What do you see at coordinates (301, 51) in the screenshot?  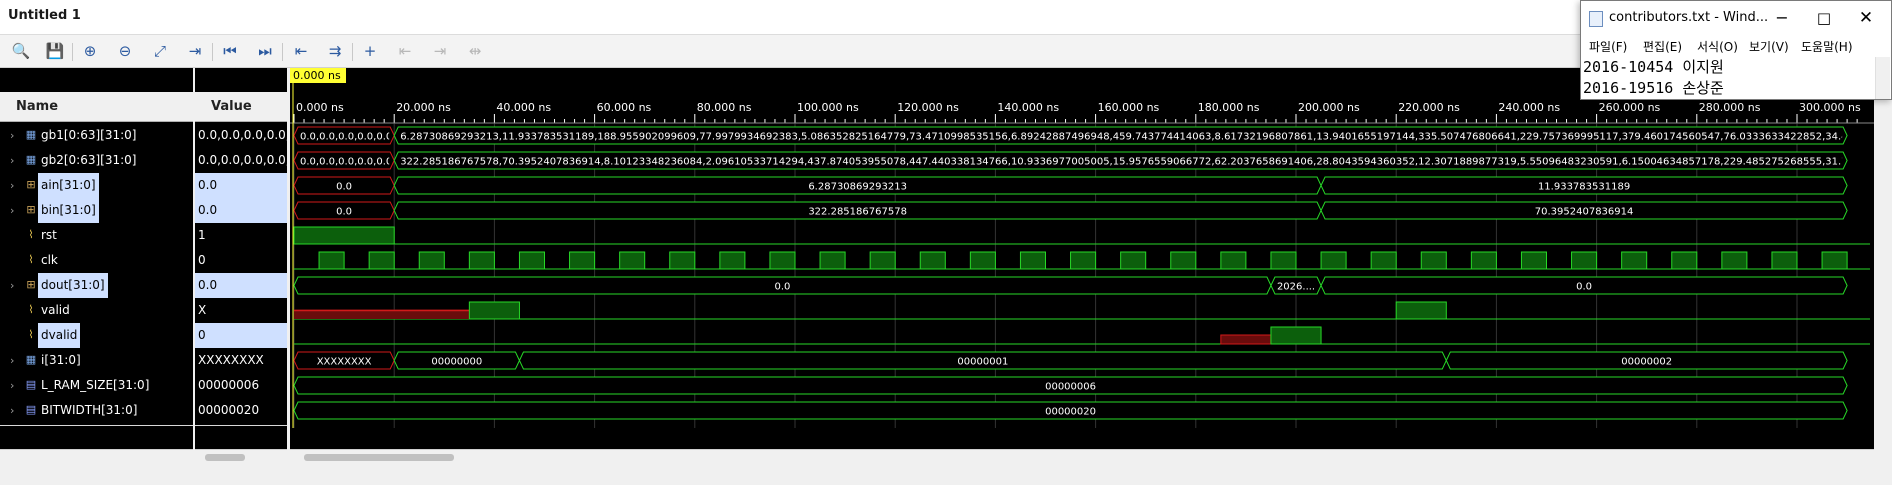 I see `previous-transition-button: ⇤` at bounding box center [301, 51].